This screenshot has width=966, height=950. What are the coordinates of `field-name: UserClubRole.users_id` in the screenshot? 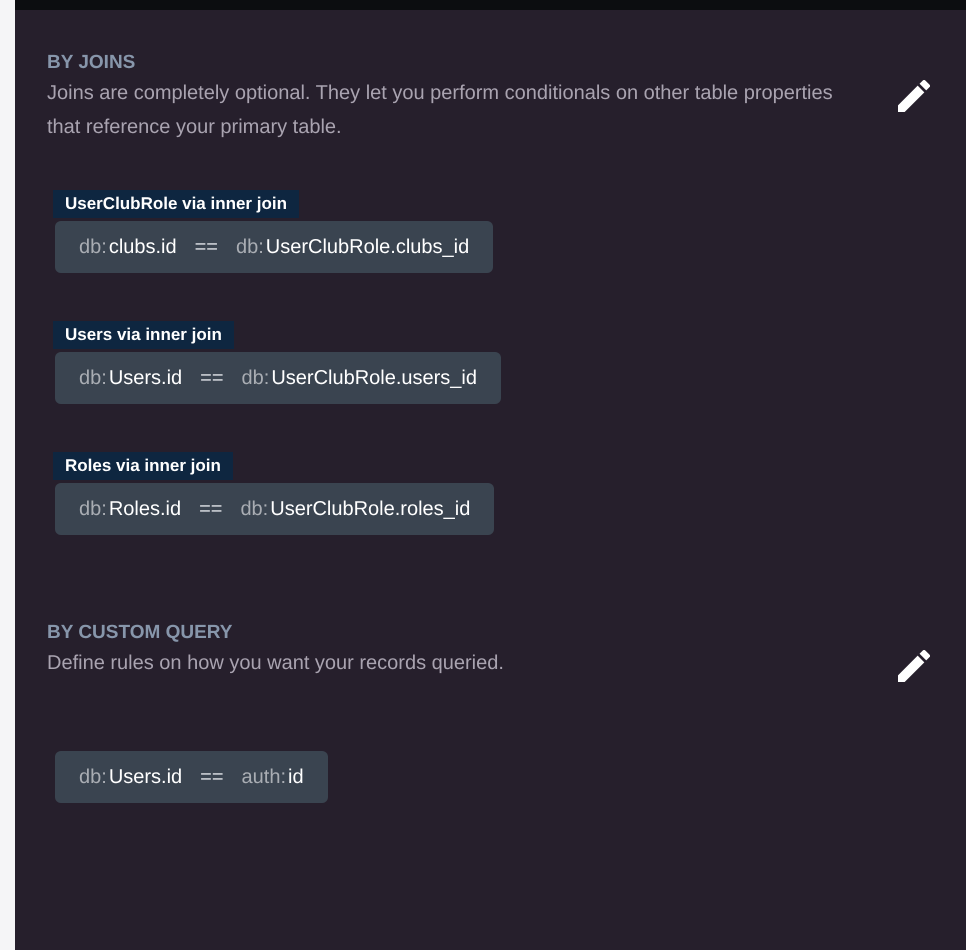 It's located at (374, 378).